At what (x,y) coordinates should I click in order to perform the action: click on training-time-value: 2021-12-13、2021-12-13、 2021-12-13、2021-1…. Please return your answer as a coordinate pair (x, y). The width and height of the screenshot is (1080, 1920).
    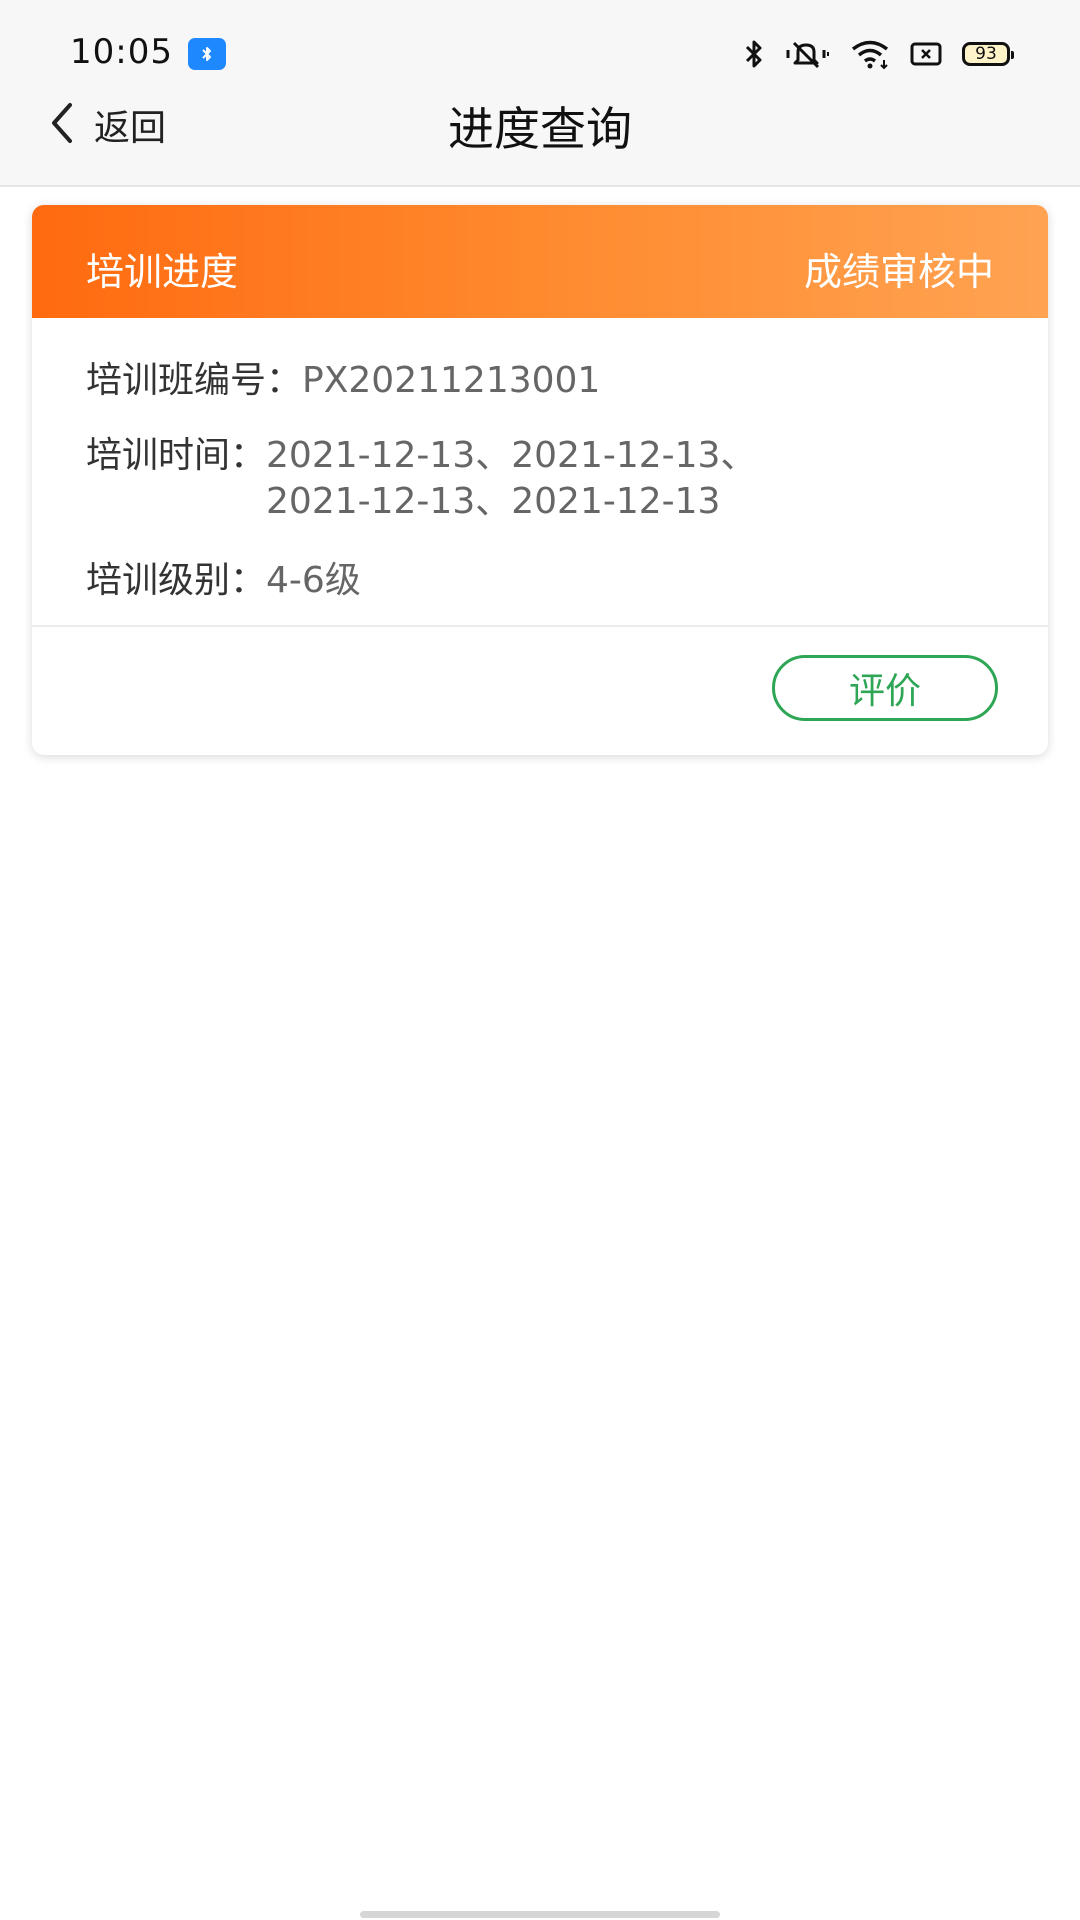
    Looking at the image, I should click on (511, 479).